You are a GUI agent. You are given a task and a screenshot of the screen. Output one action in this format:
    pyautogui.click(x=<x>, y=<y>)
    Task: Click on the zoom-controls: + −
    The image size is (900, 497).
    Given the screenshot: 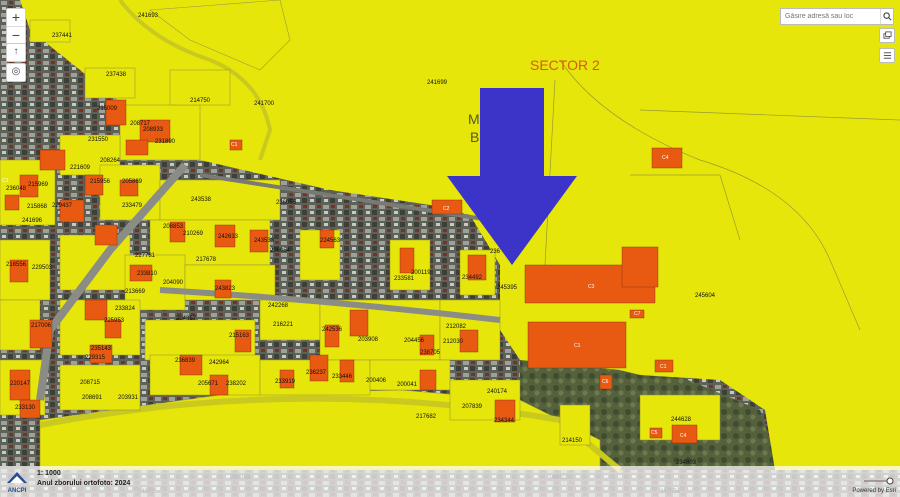 What is the action you would take?
    pyautogui.click(x=16, y=26)
    